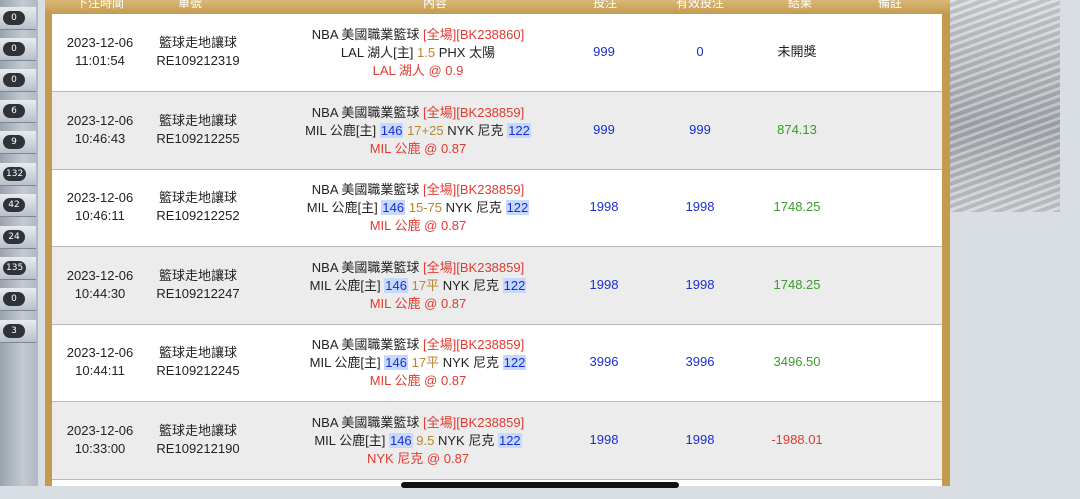  What do you see at coordinates (700, 129) in the screenshot?
I see `valid-stake: 999` at bounding box center [700, 129].